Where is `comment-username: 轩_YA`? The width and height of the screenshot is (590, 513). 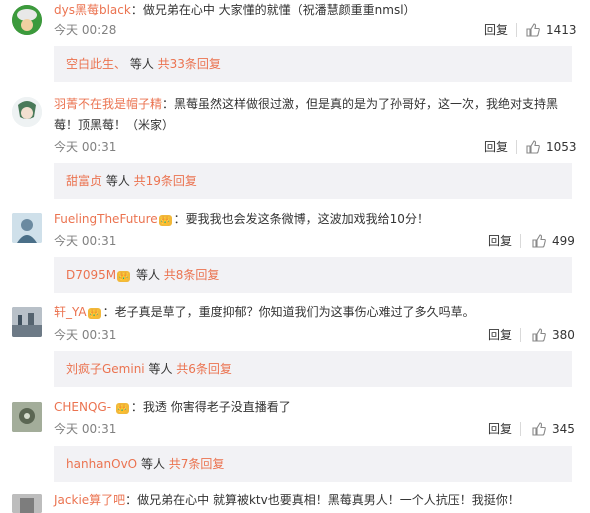 comment-username: 轩_YA is located at coordinates (70, 312).